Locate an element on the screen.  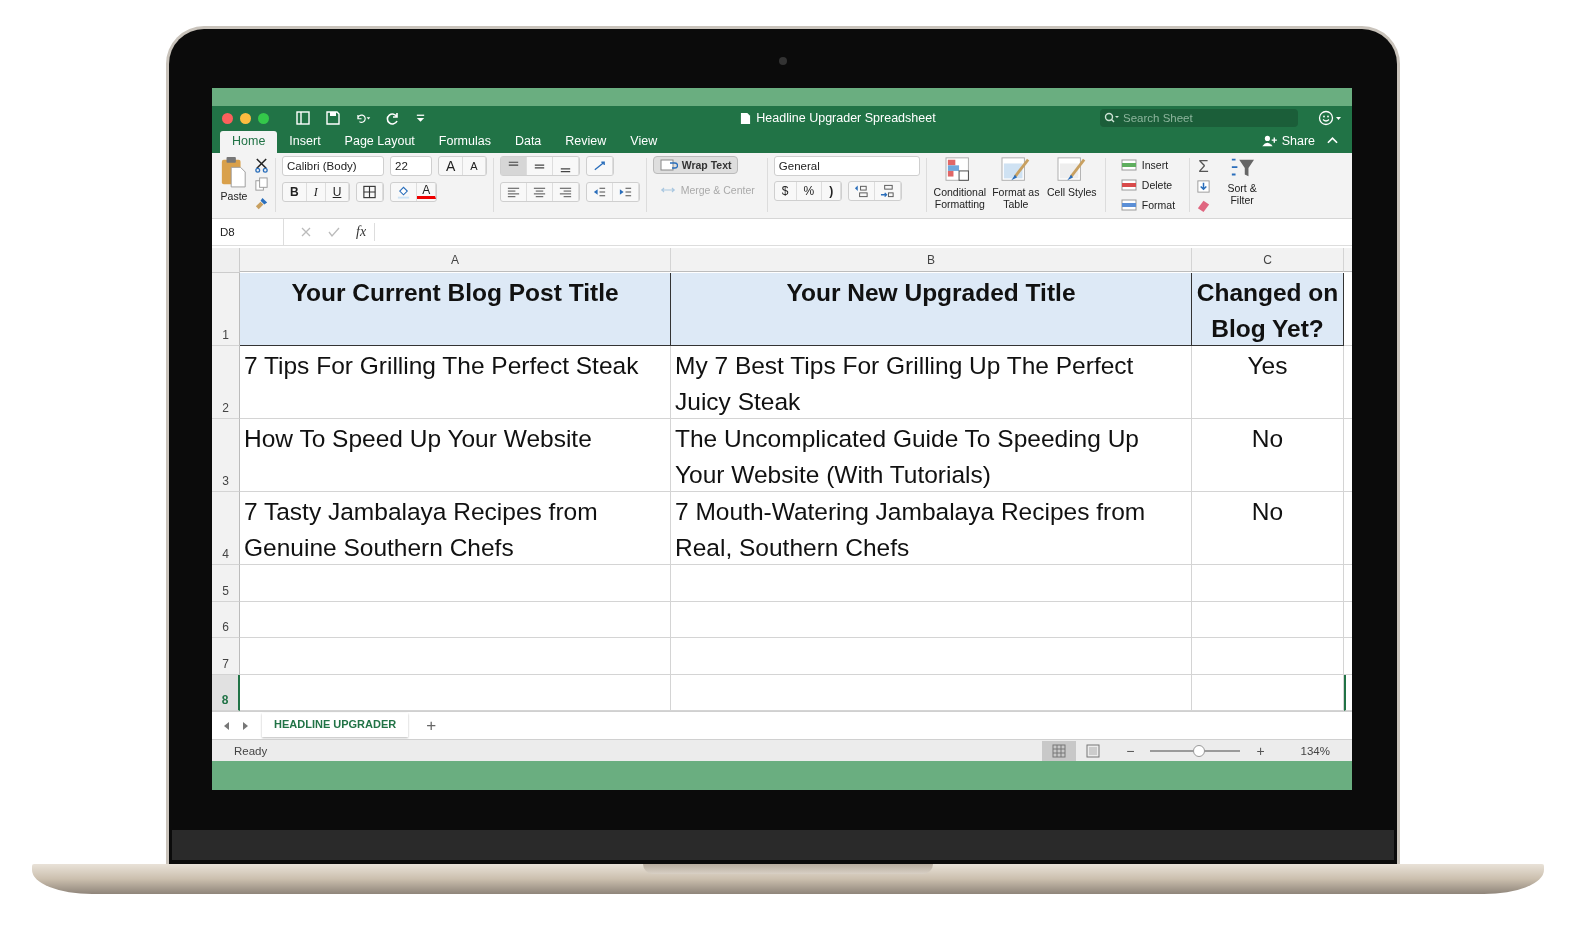
add-person-icon is located at coordinates (1269, 141).